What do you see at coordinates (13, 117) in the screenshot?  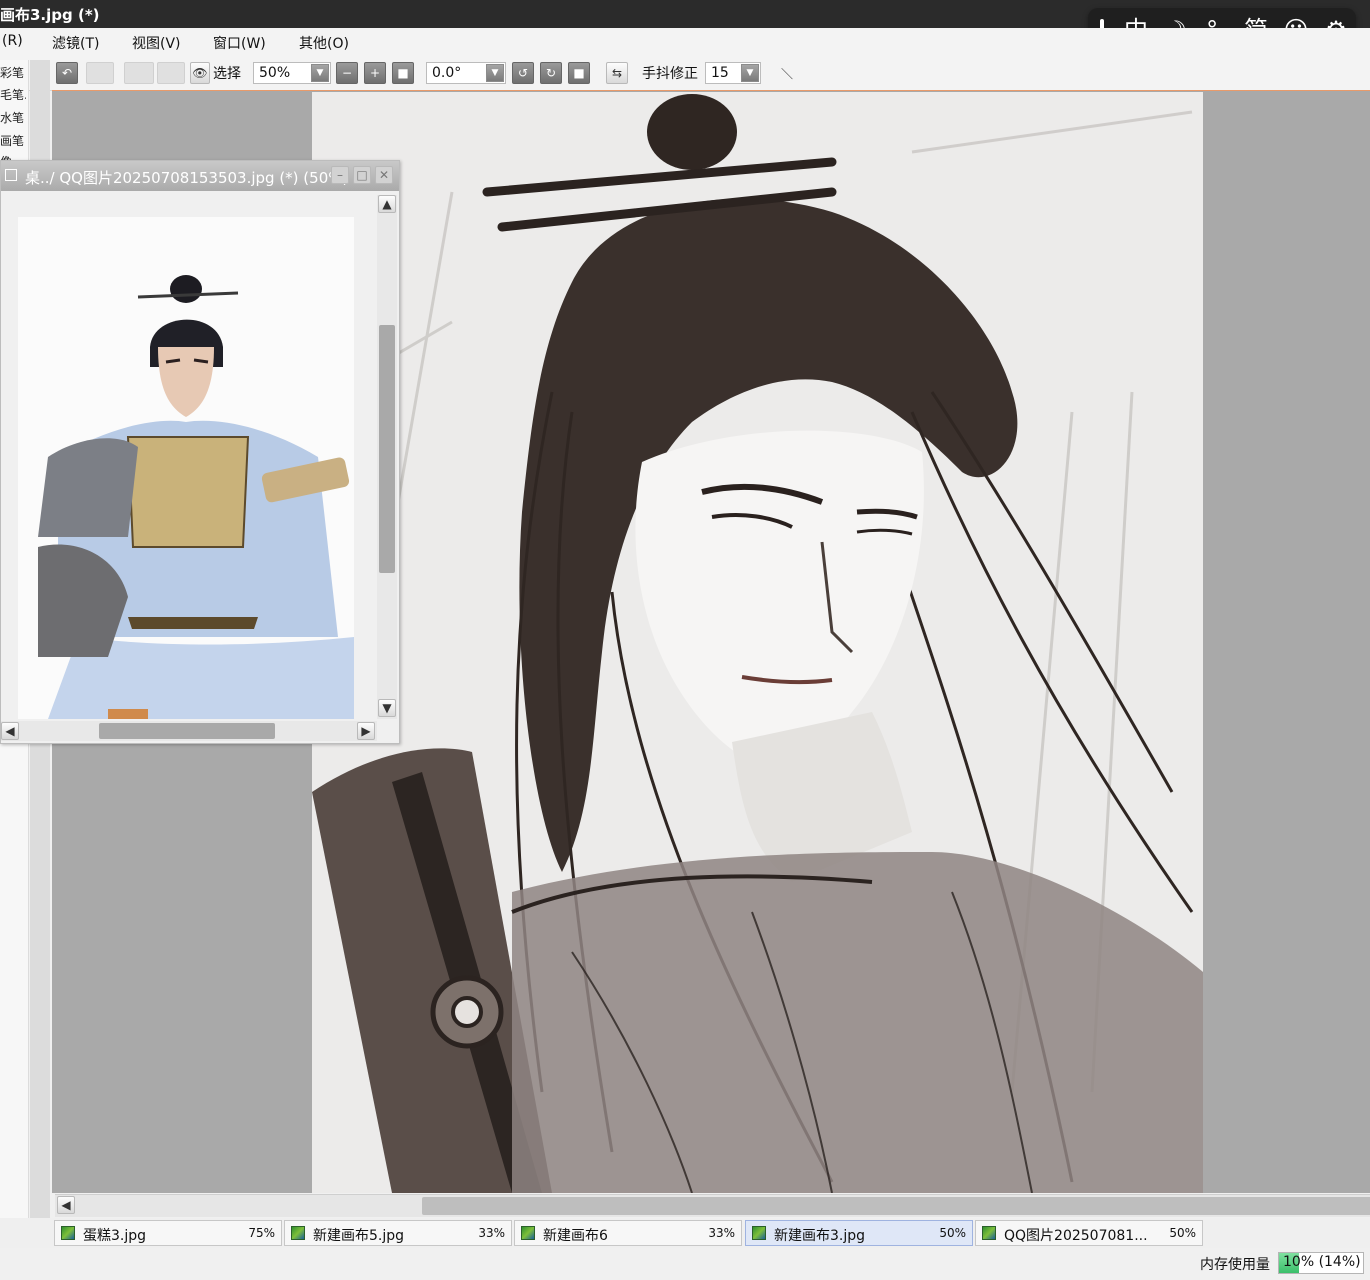 I see `left-strip-item: 水笔` at bounding box center [13, 117].